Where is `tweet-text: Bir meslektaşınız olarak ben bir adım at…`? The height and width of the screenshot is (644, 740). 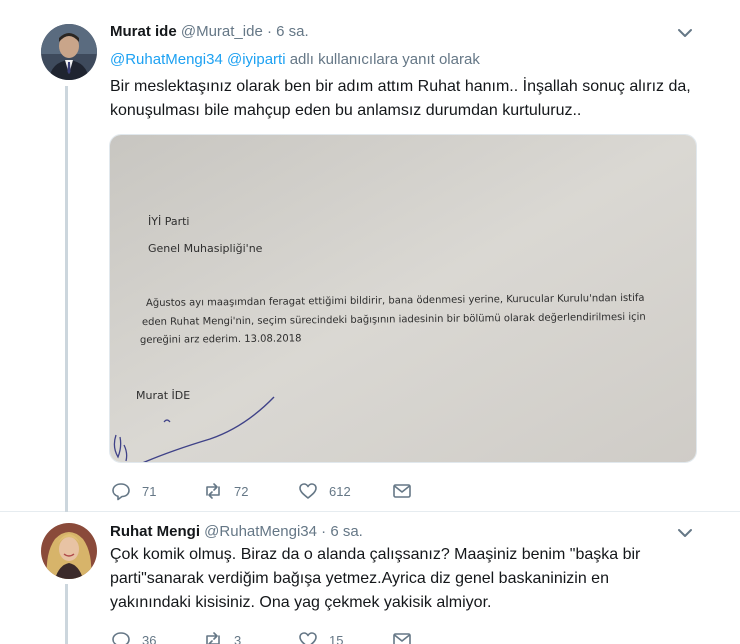
tweet-text: Bir meslektaşınız olarak ben bir adım at… is located at coordinates (400, 98).